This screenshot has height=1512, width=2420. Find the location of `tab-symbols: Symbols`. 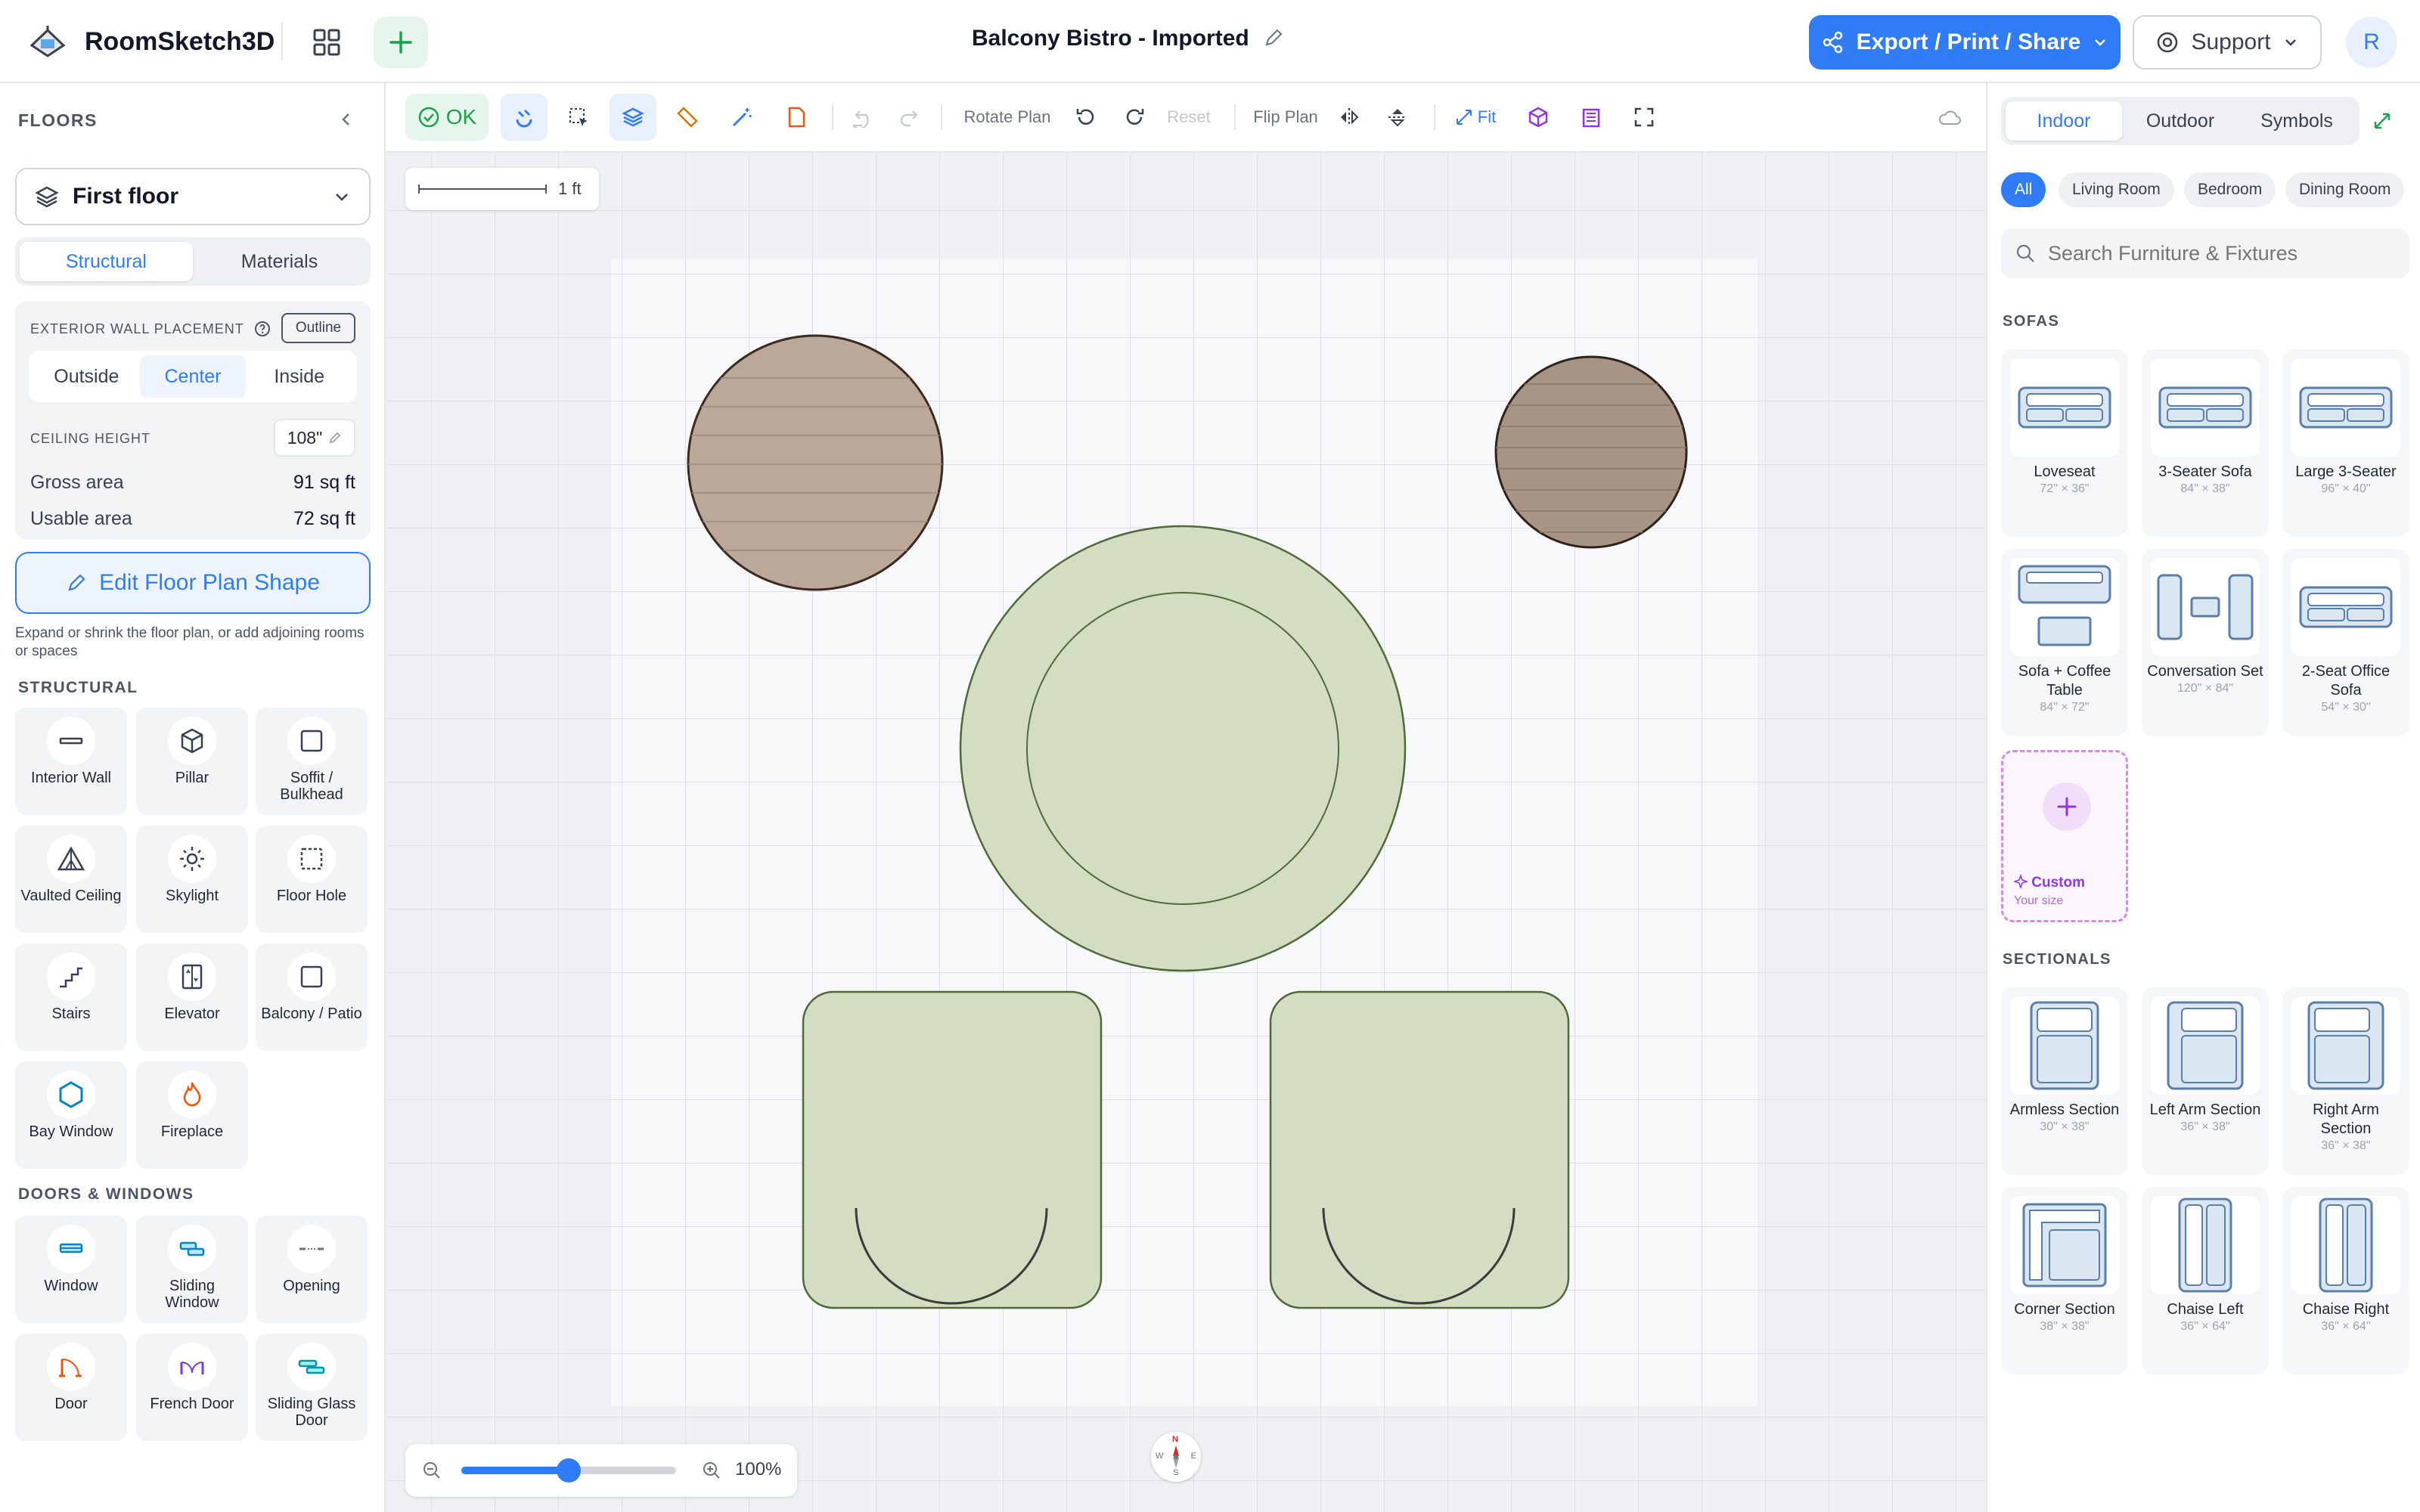

tab-symbols: Symbols is located at coordinates (2296, 121).